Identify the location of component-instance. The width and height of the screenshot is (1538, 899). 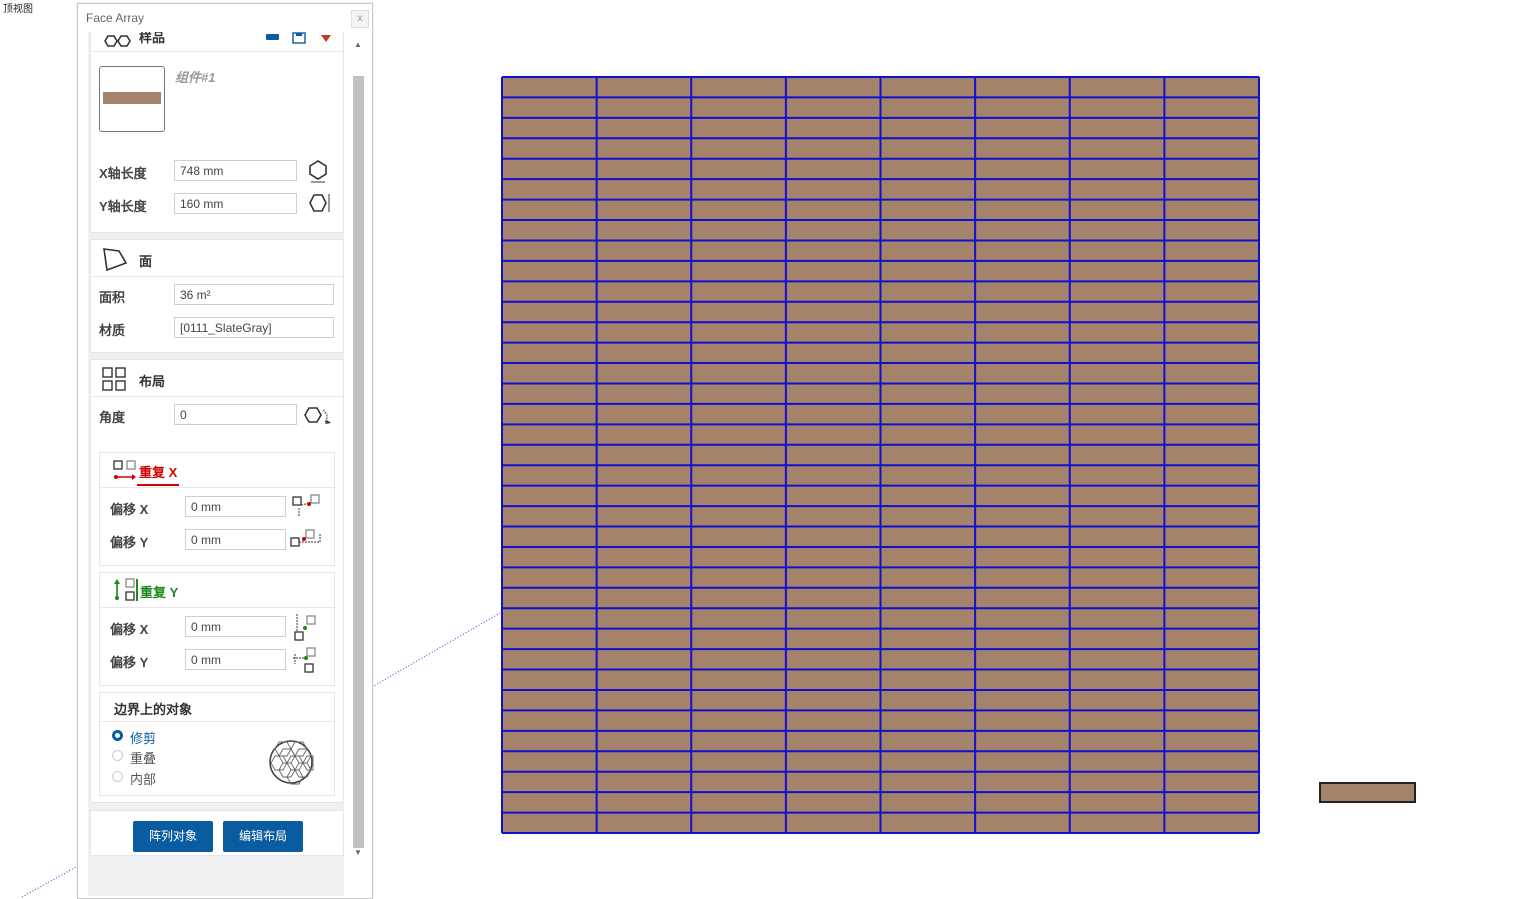
(1367, 792).